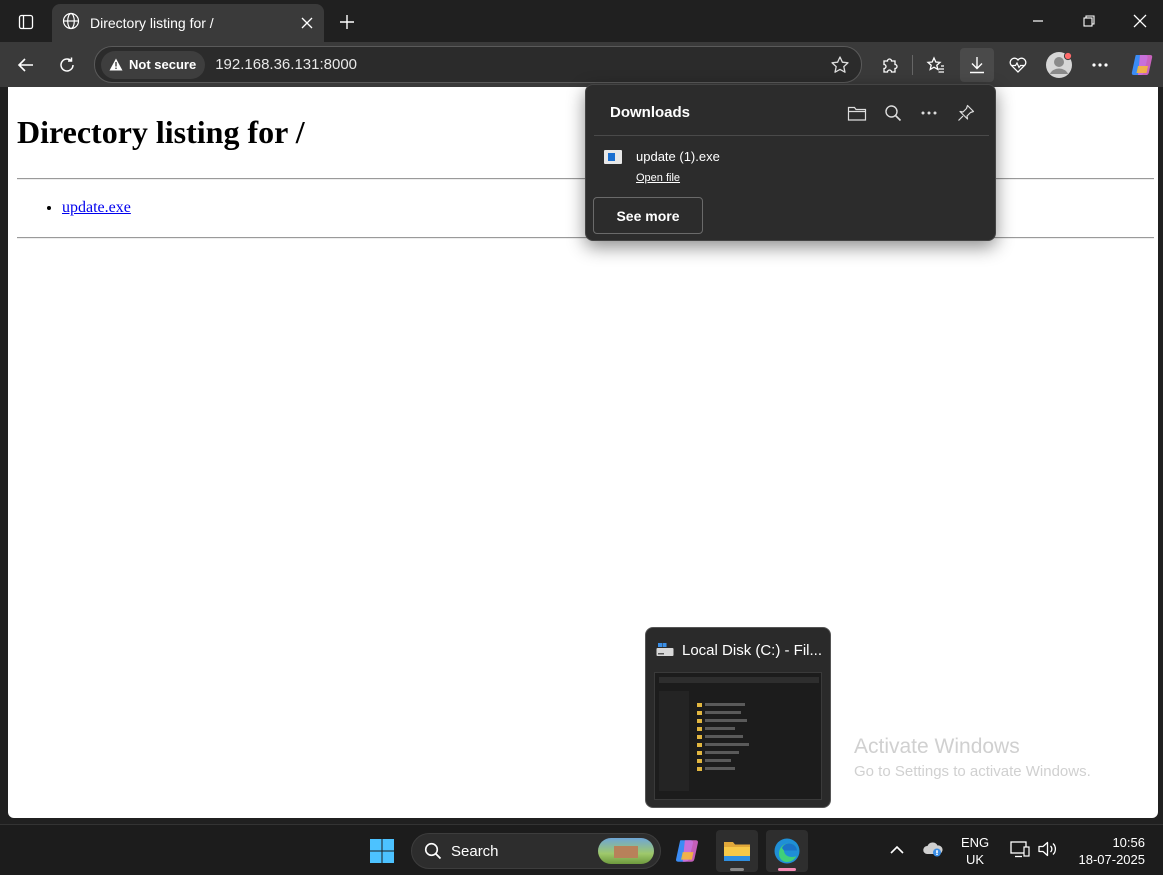  What do you see at coordinates (475, 851) in the screenshot?
I see `search-label: Search` at bounding box center [475, 851].